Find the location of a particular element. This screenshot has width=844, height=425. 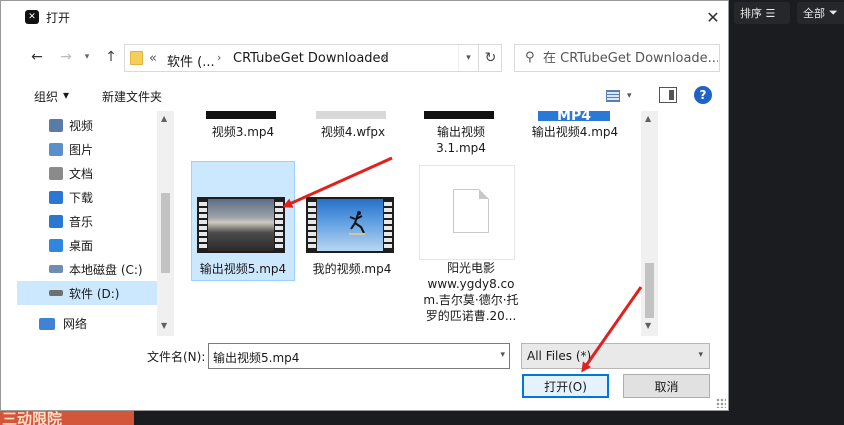

sidebar-item-videos: 视频 is located at coordinates (87, 125).